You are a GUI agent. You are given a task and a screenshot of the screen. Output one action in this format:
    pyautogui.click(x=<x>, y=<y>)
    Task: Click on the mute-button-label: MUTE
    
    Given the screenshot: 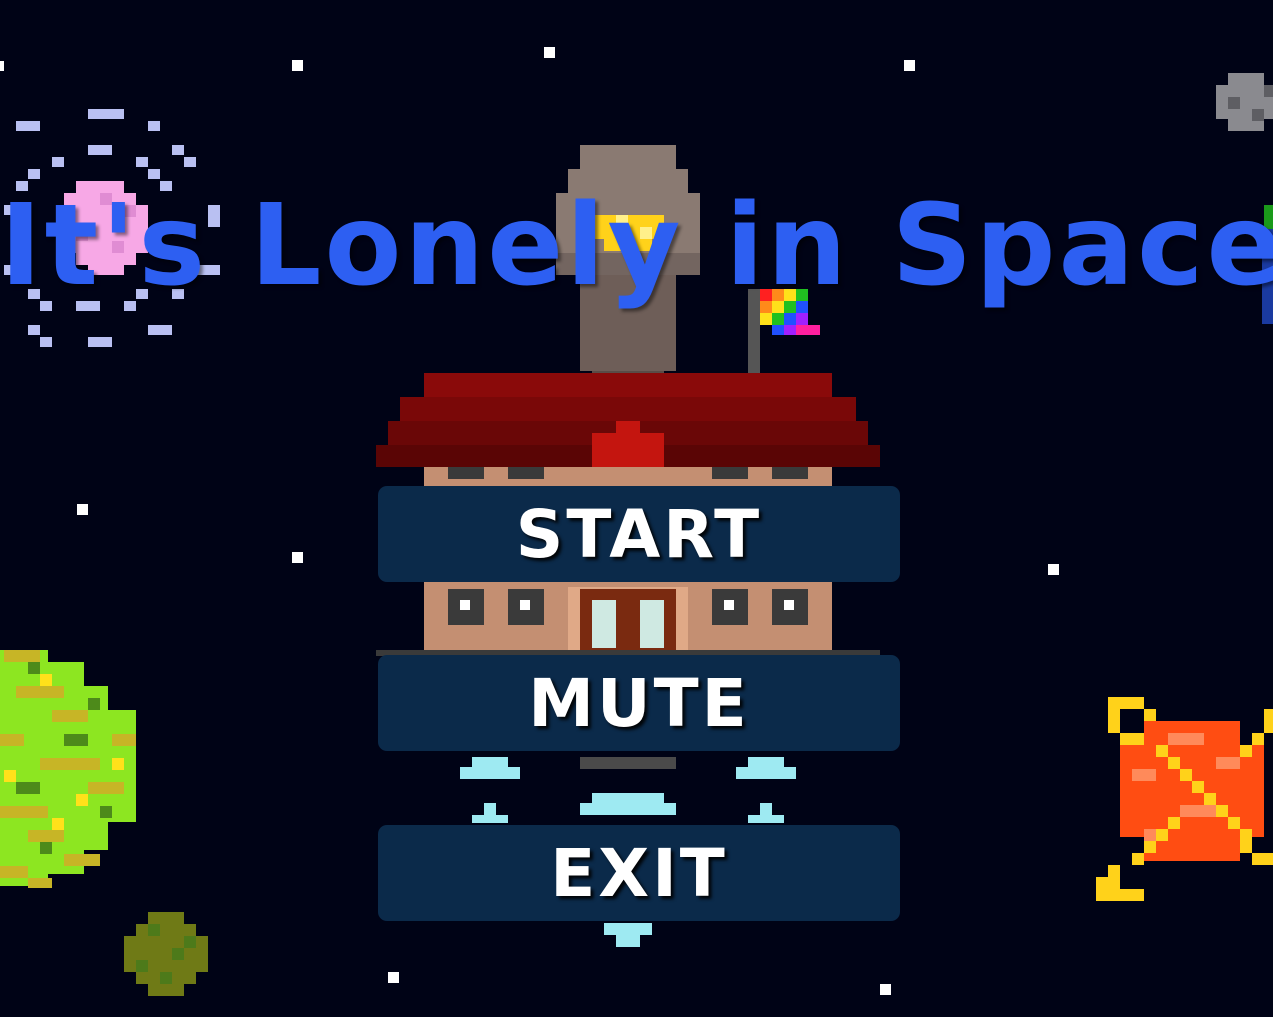 What is the action you would take?
    pyautogui.click(x=639, y=703)
    